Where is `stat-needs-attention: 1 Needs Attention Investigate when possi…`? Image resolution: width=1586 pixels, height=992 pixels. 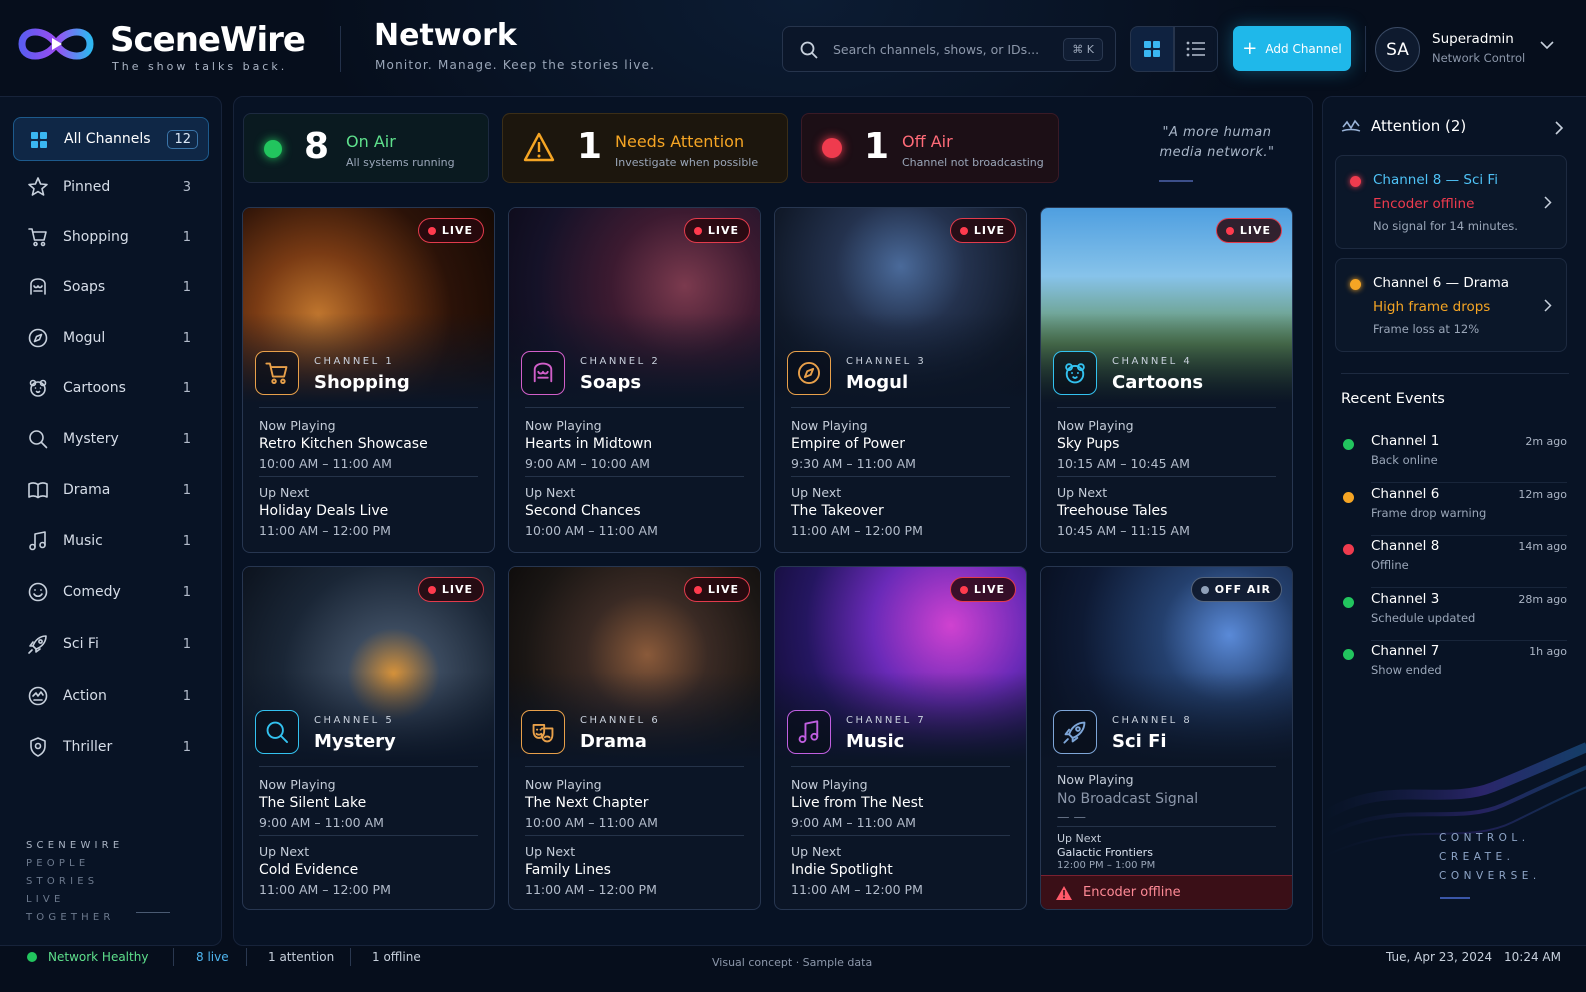 stat-needs-attention: 1 Needs Attention Investigate when possi… is located at coordinates (645, 148).